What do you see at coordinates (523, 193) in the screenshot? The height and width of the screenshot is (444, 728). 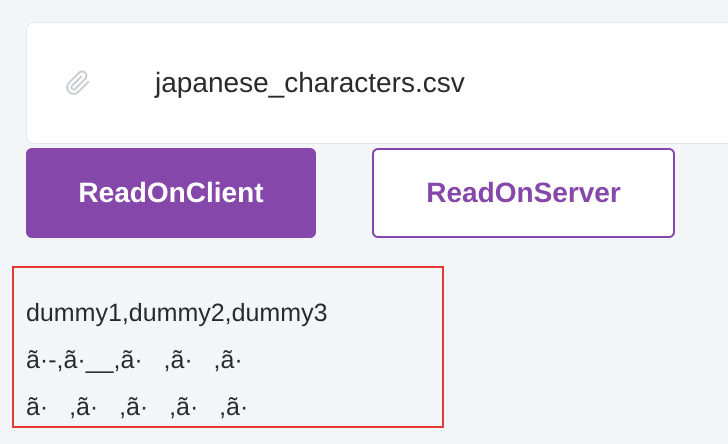 I see `read-on-server-button: ReadOnServer` at bounding box center [523, 193].